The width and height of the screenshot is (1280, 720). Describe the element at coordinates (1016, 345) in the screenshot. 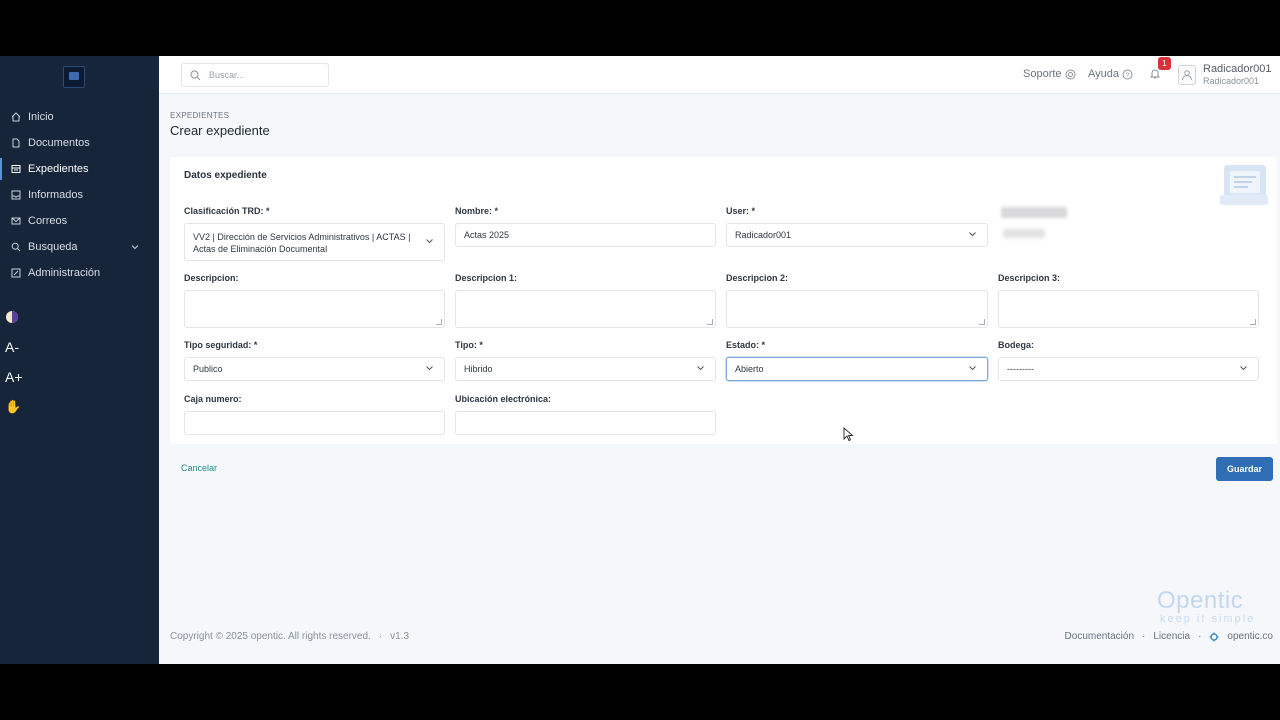

I see `bodega-label: Bodega:` at that location.